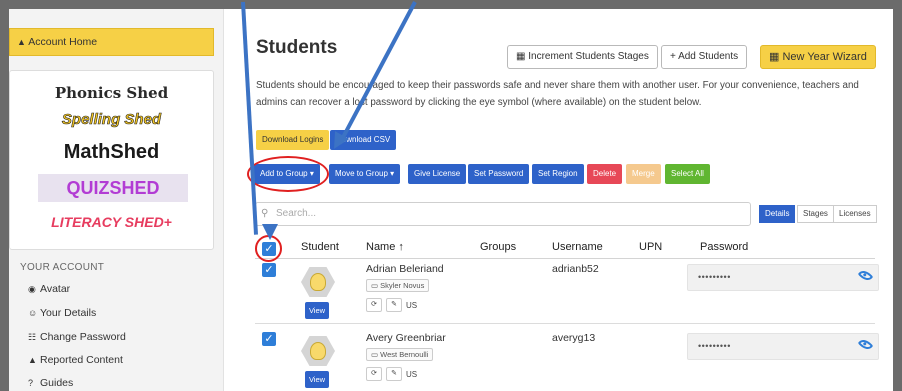 The height and width of the screenshot is (391, 902). I want to click on phonics-shed-logo: Phonics Shed, so click(111, 93).